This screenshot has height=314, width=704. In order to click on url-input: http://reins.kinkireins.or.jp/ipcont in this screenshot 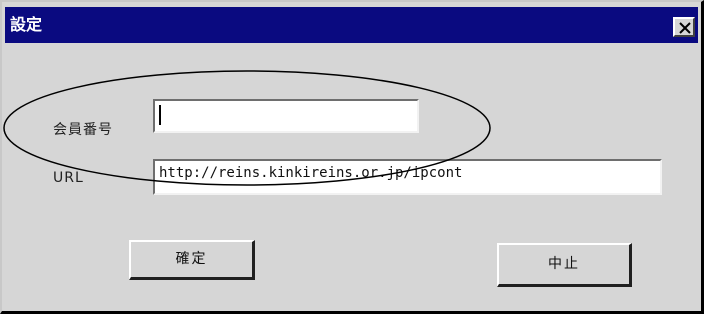, I will do `click(407, 177)`.